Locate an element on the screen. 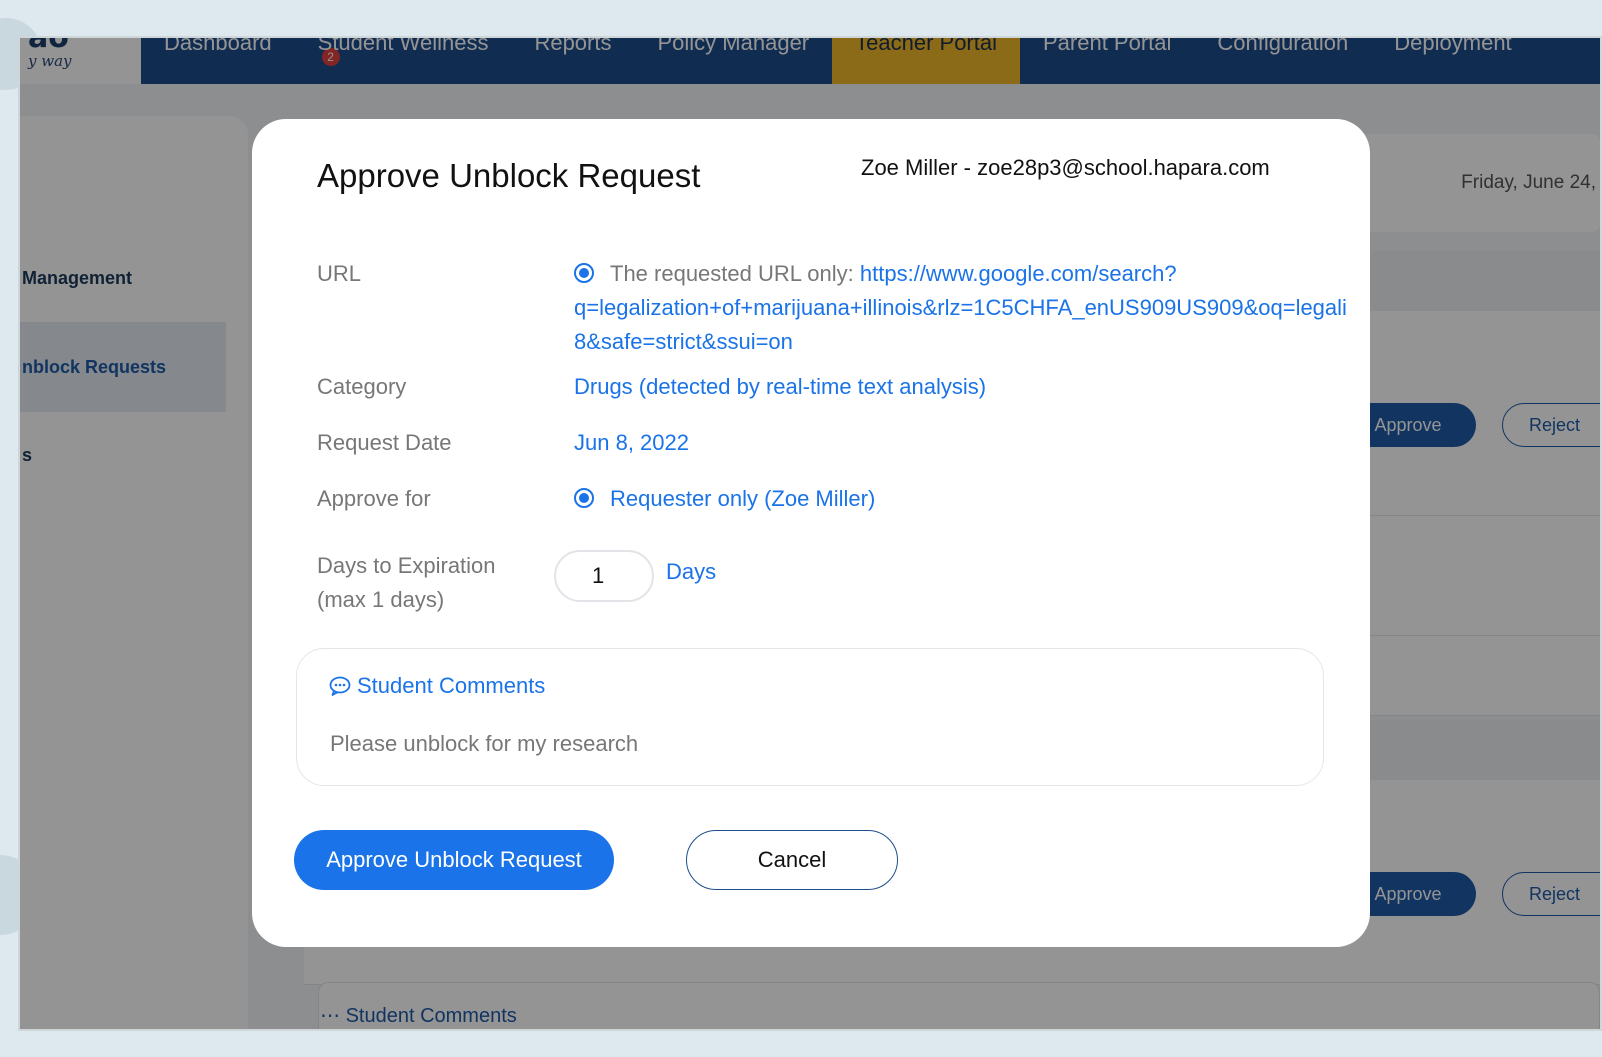 The width and height of the screenshot is (1602, 1057). url-radio is located at coordinates (584, 273).